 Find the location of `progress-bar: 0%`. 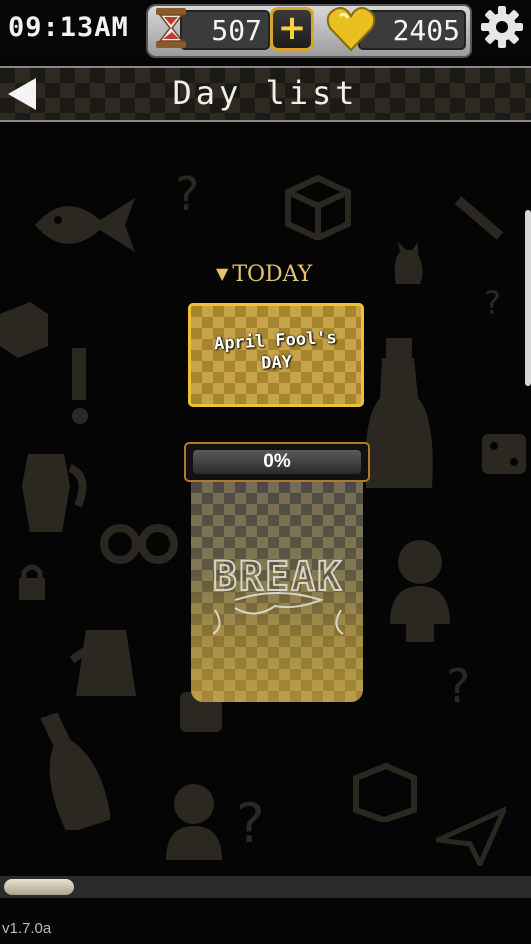

progress-bar: 0% is located at coordinates (277, 462).